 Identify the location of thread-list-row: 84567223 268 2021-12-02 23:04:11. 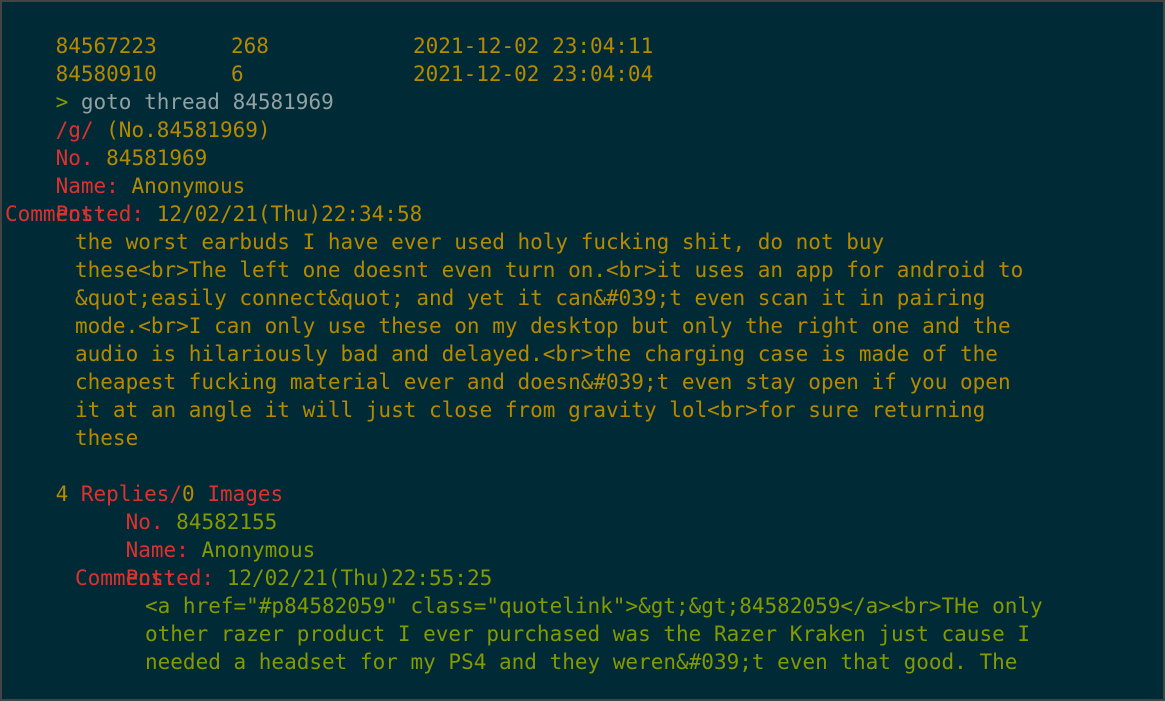
(580, 31).